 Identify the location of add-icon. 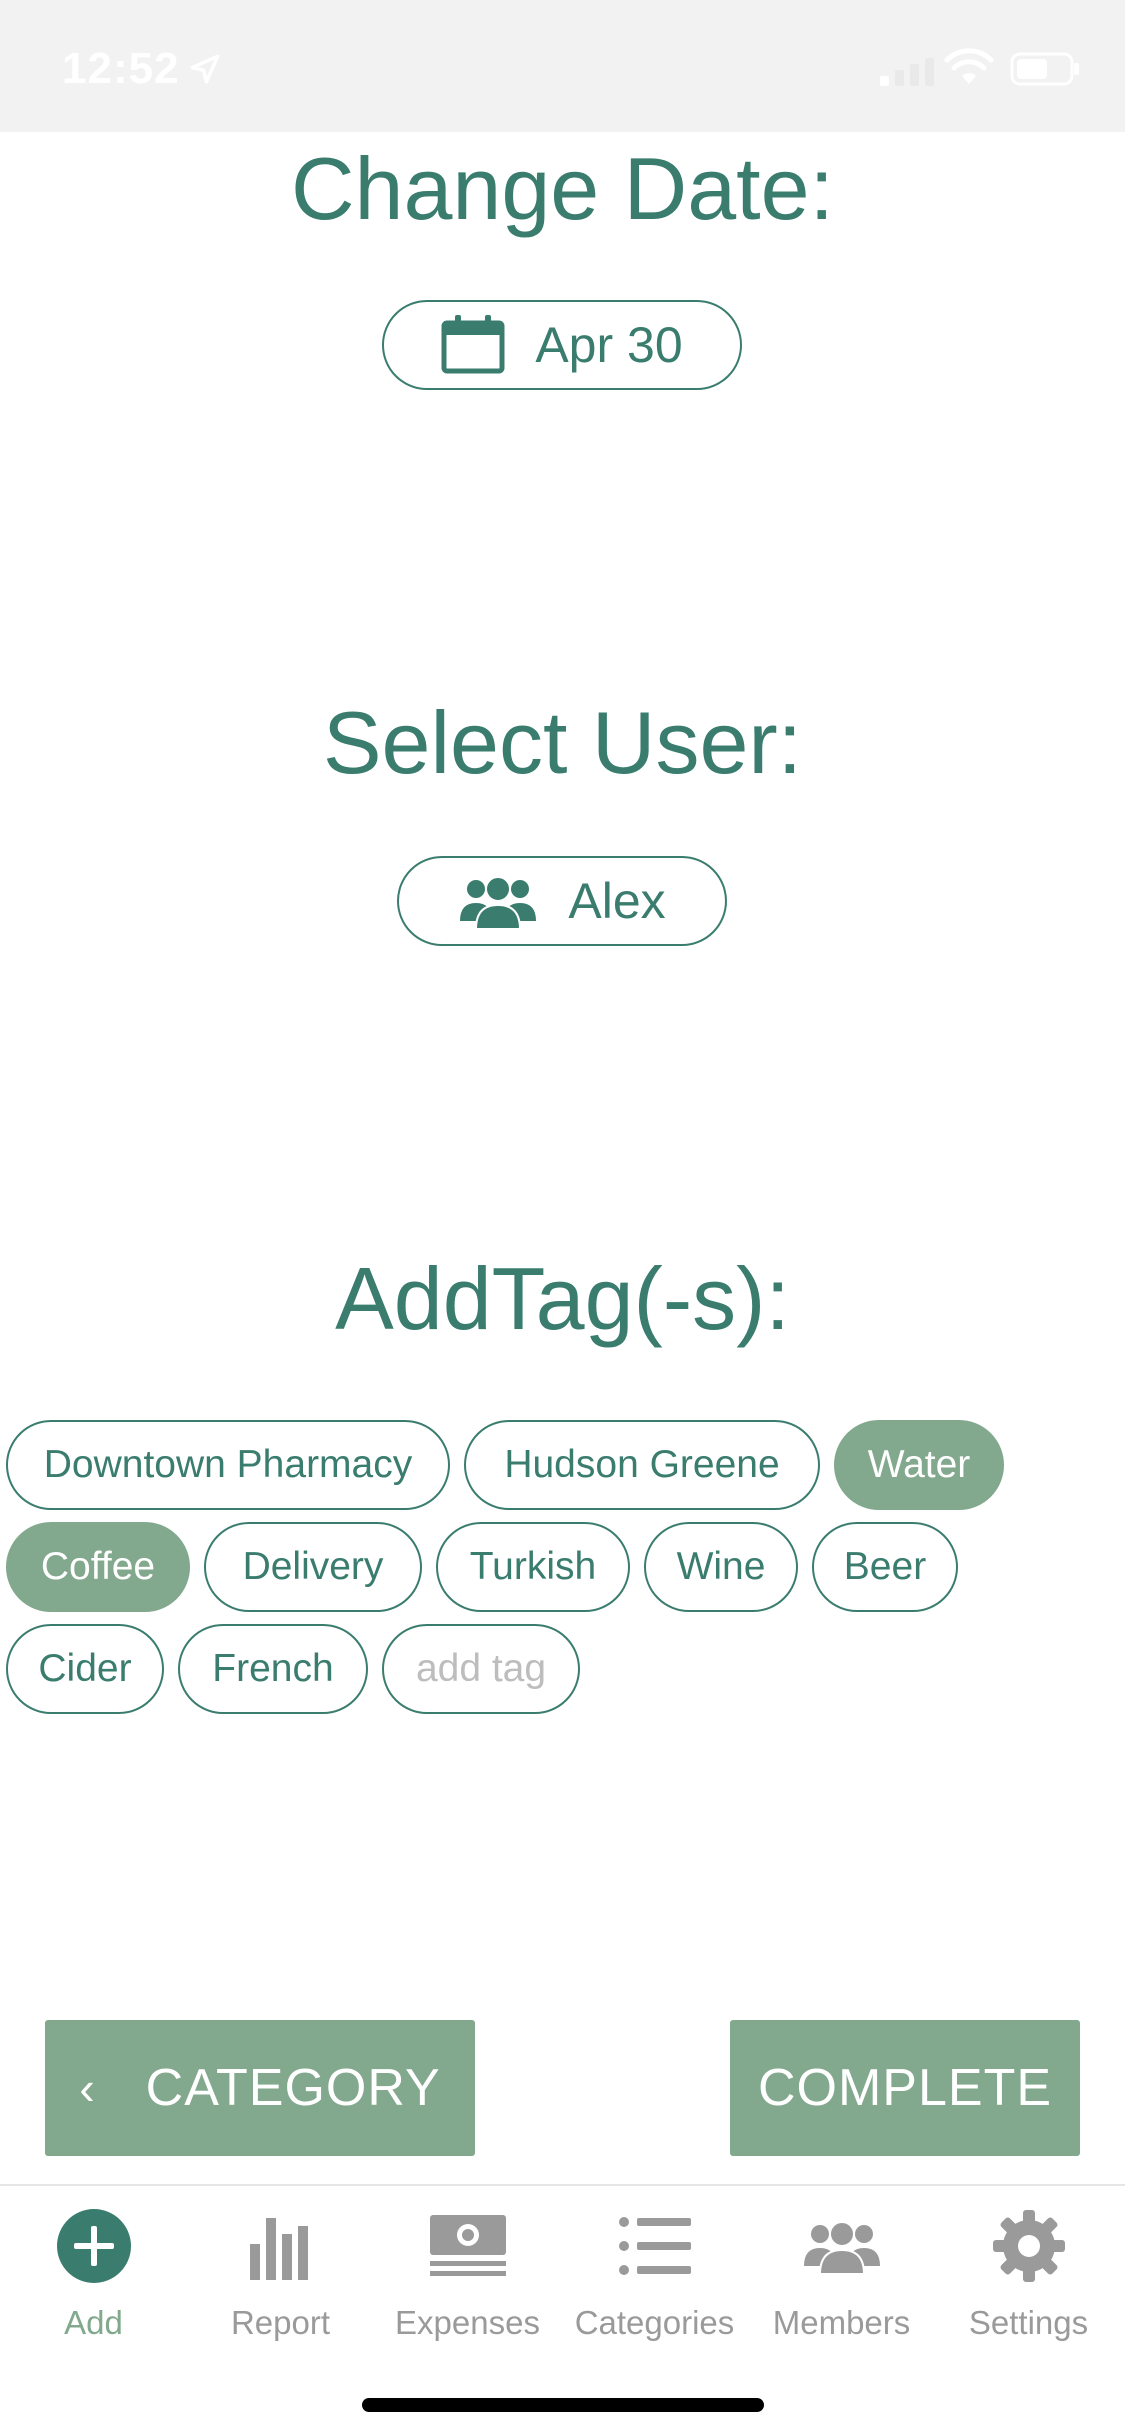
(93, 2246).